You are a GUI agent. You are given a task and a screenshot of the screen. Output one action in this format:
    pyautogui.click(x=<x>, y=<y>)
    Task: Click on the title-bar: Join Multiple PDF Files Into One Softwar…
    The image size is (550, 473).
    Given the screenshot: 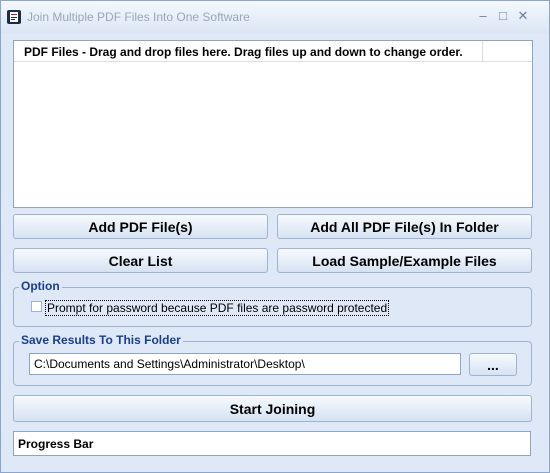 What is the action you would take?
    pyautogui.click(x=275, y=17)
    